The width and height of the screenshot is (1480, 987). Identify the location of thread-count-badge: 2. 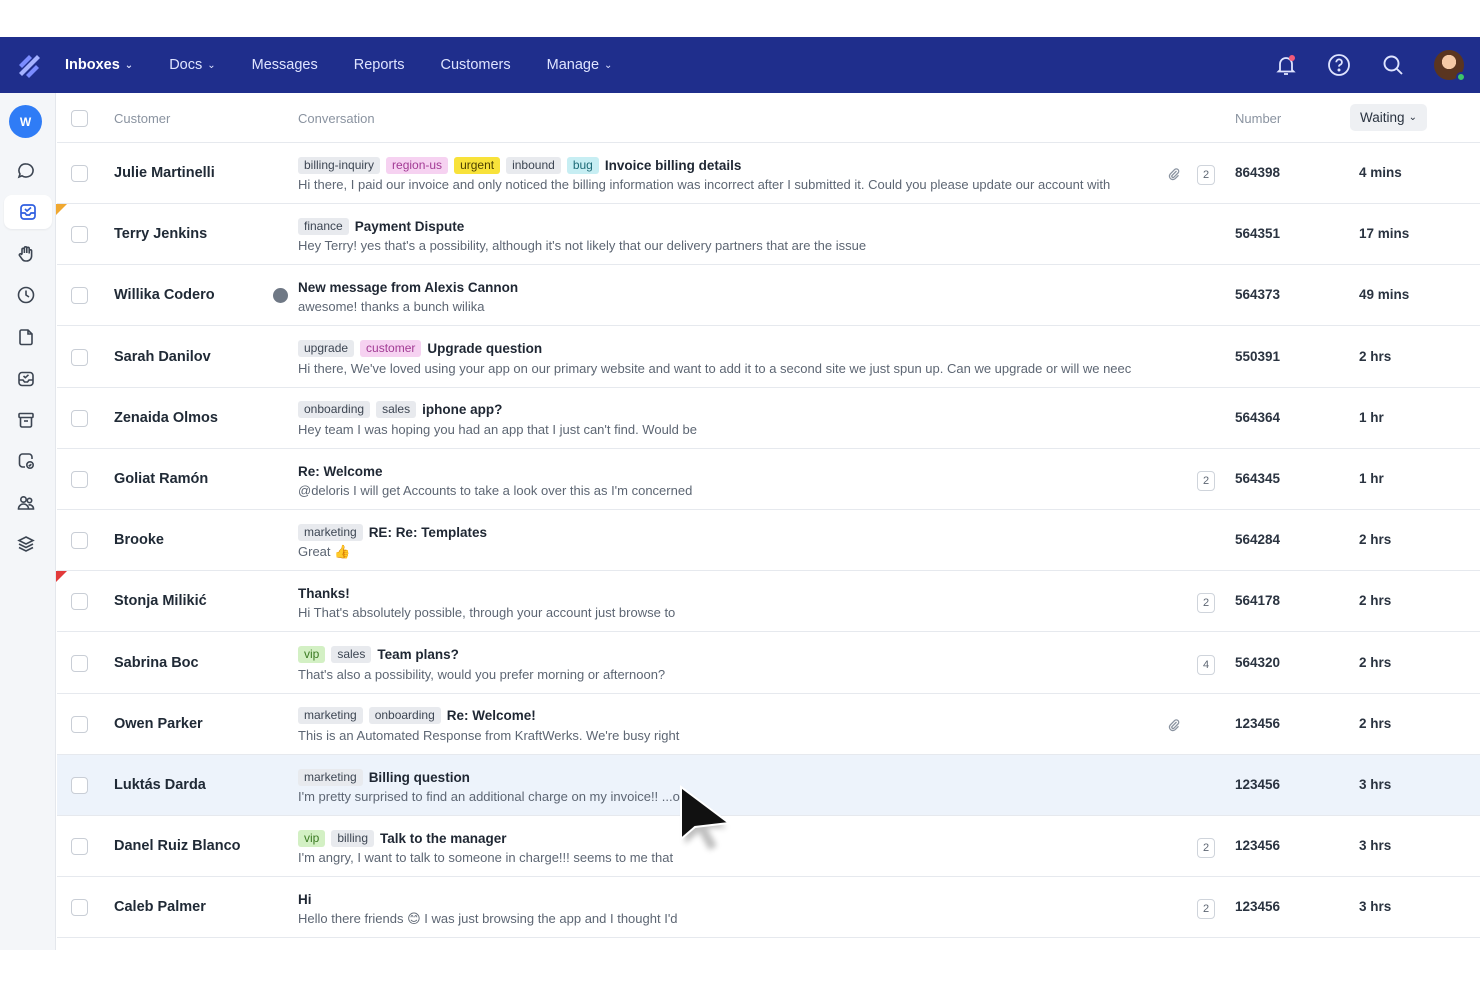
(1206, 909).